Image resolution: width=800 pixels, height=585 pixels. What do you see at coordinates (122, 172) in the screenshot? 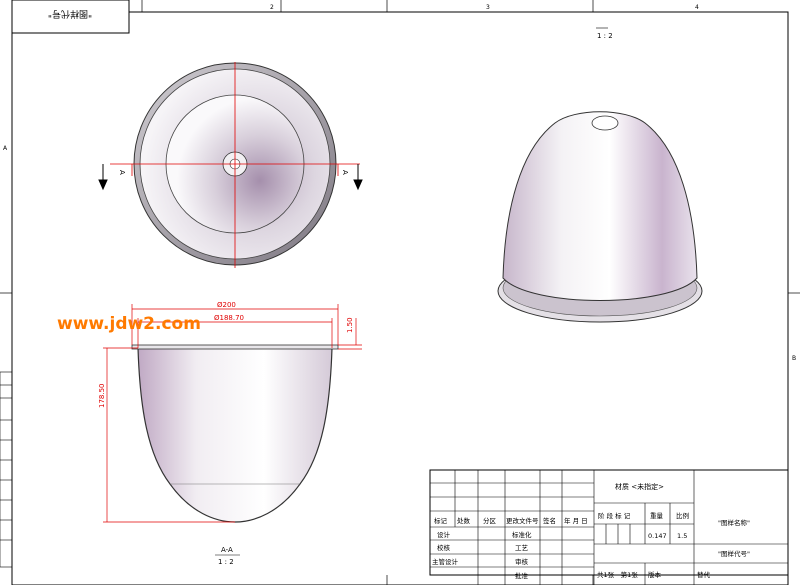
I see `section-arrow-left-label: A` at bounding box center [122, 172].